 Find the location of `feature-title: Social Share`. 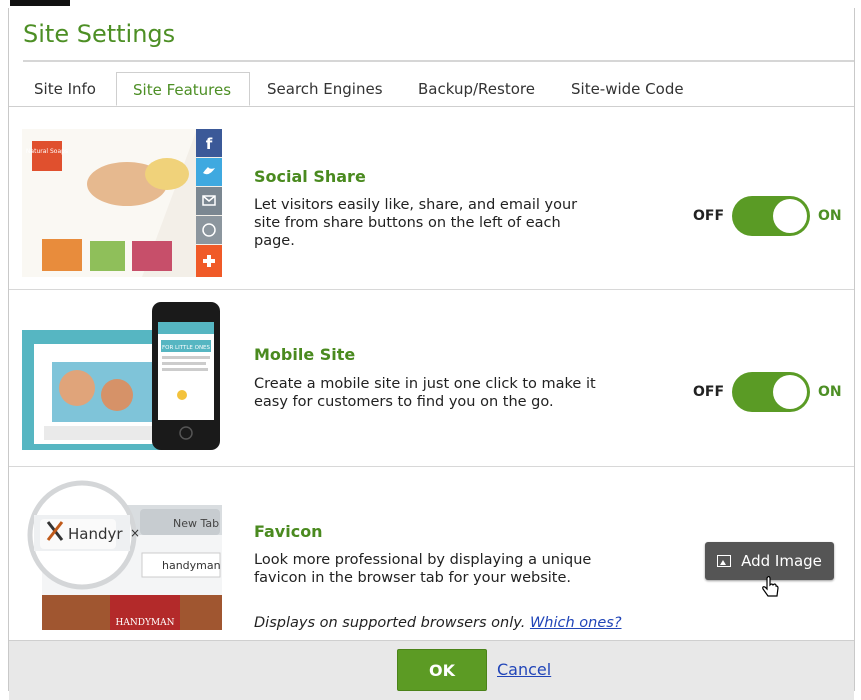

feature-title: Social Share is located at coordinates (310, 176).